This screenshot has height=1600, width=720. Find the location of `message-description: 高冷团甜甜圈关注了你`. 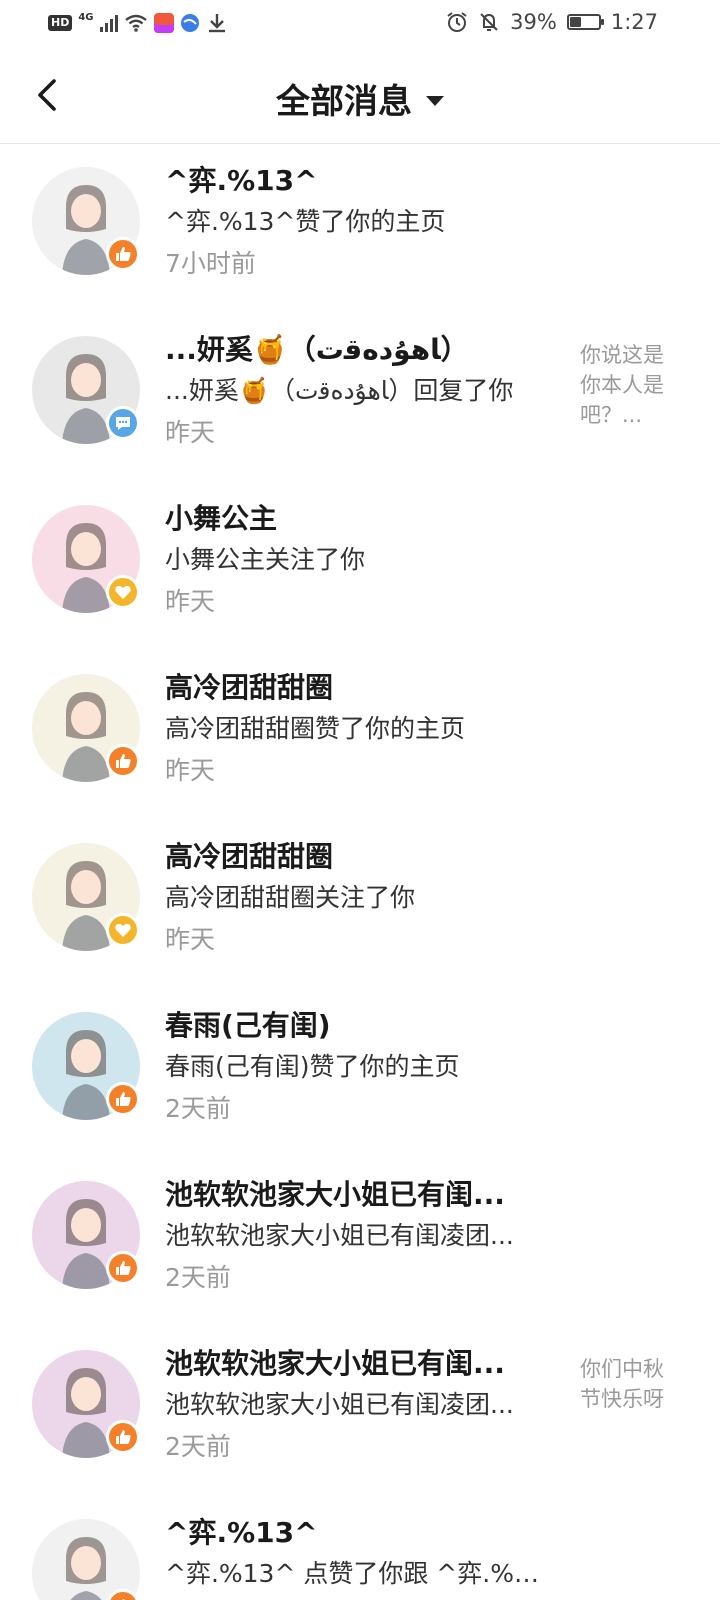

message-description: 高冷团甜甜圈关注了你 is located at coordinates (290, 897).